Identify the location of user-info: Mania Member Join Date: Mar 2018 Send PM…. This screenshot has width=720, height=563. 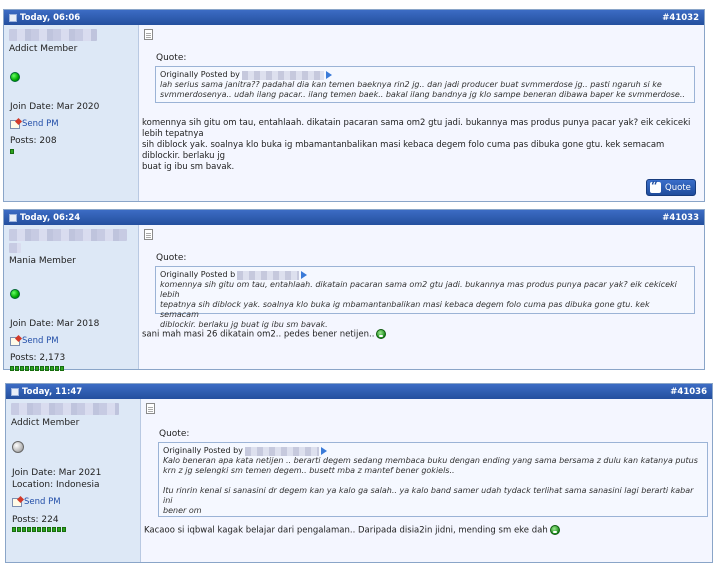
(71, 298).